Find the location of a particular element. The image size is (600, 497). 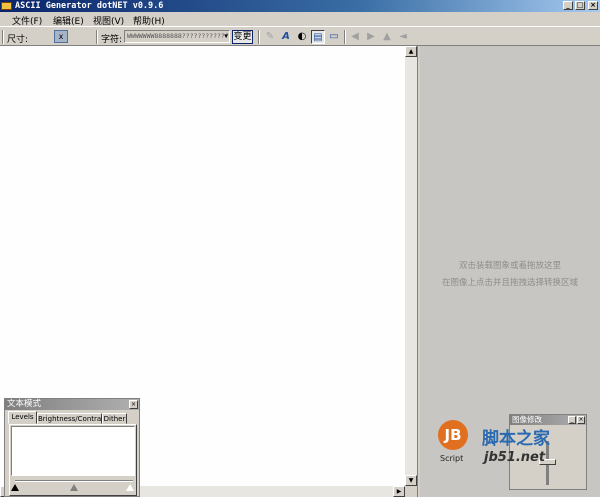

text-mode-icon: ▤ is located at coordinates (318, 37).